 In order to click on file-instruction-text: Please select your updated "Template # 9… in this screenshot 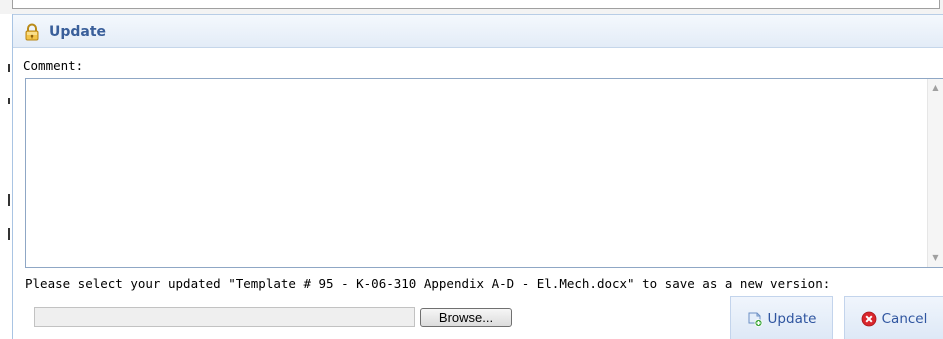, I will do `click(428, 283)`.